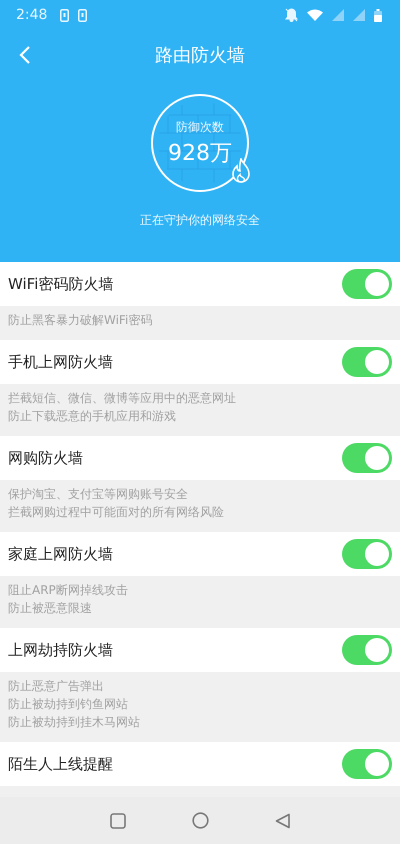  What do you see at coordinates (80, 320) in the screenshot?
I see `setting-description: 防止黑客暴力破解WiFi密码` at bounding box center [80, 320].